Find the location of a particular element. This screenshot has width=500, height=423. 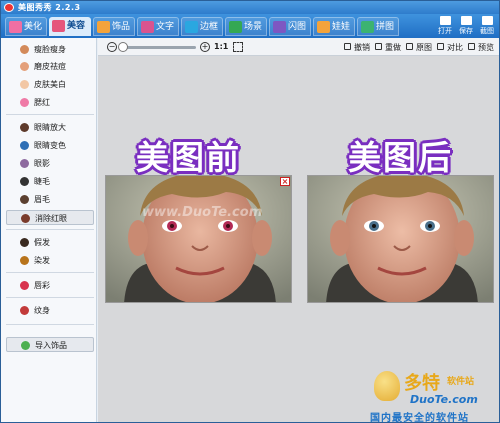

whitening-icon is located at coordinates (24, 84).